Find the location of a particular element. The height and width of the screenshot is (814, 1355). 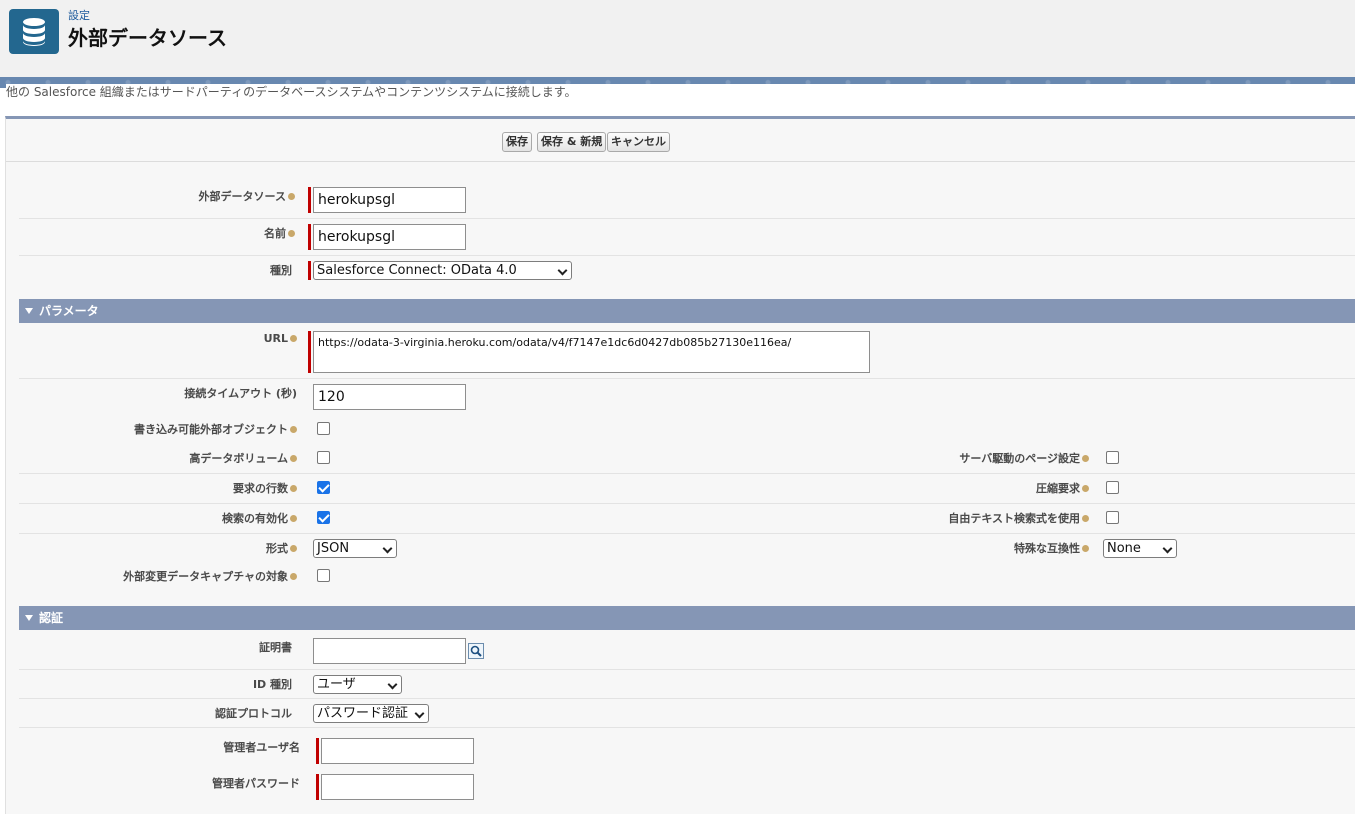

identity-type-select: ユーザ is located at coordinates (357, 684).